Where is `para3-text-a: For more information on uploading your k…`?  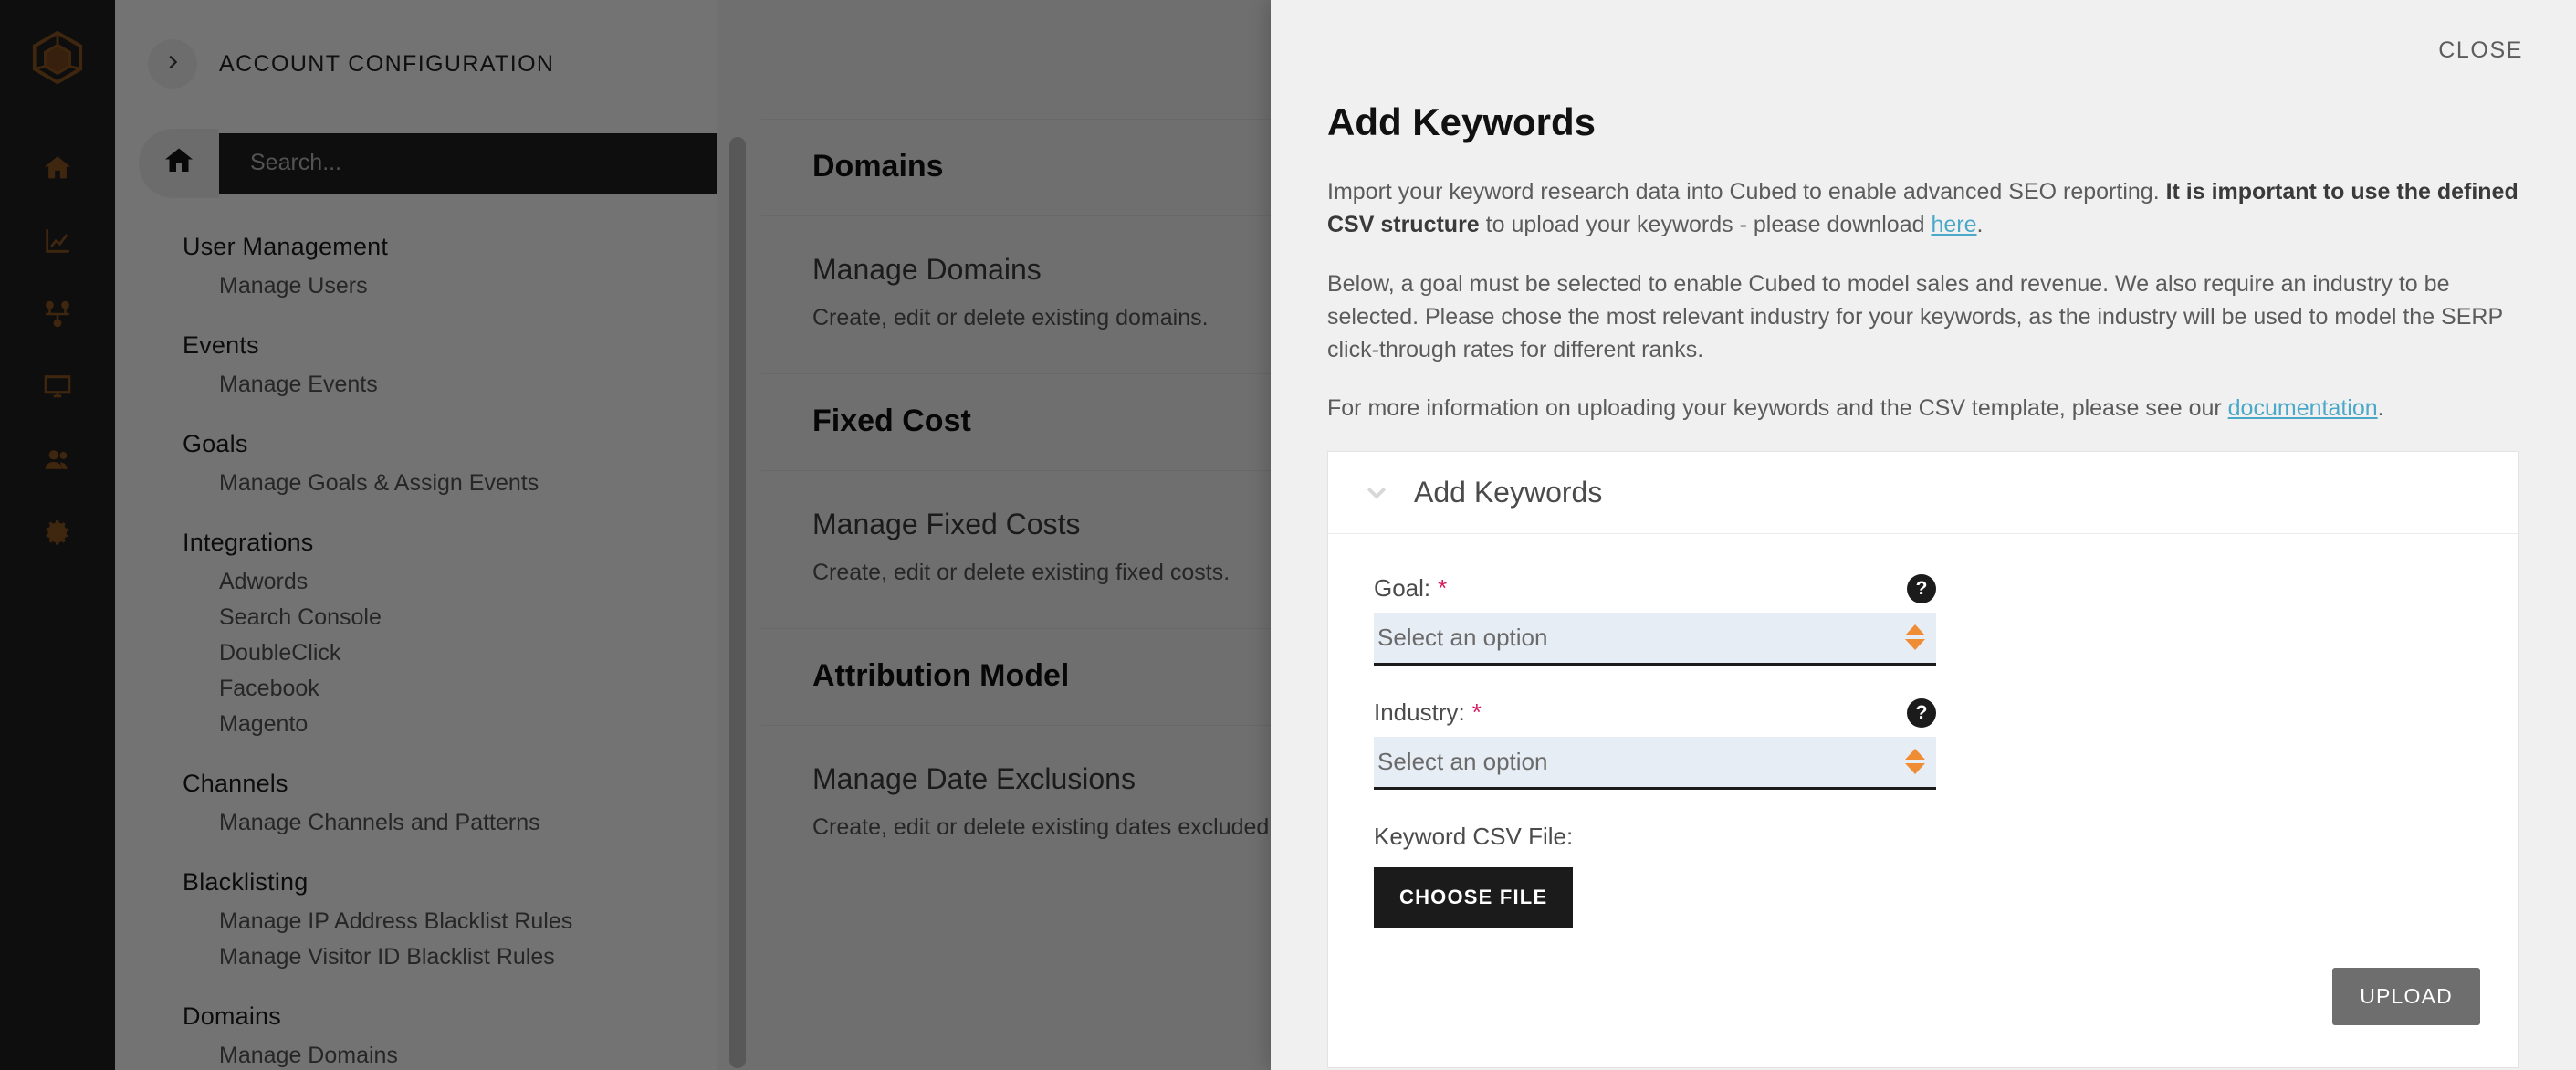
para3-text-a: For more information on uploading your k… is located at coordinates (1777, 409).